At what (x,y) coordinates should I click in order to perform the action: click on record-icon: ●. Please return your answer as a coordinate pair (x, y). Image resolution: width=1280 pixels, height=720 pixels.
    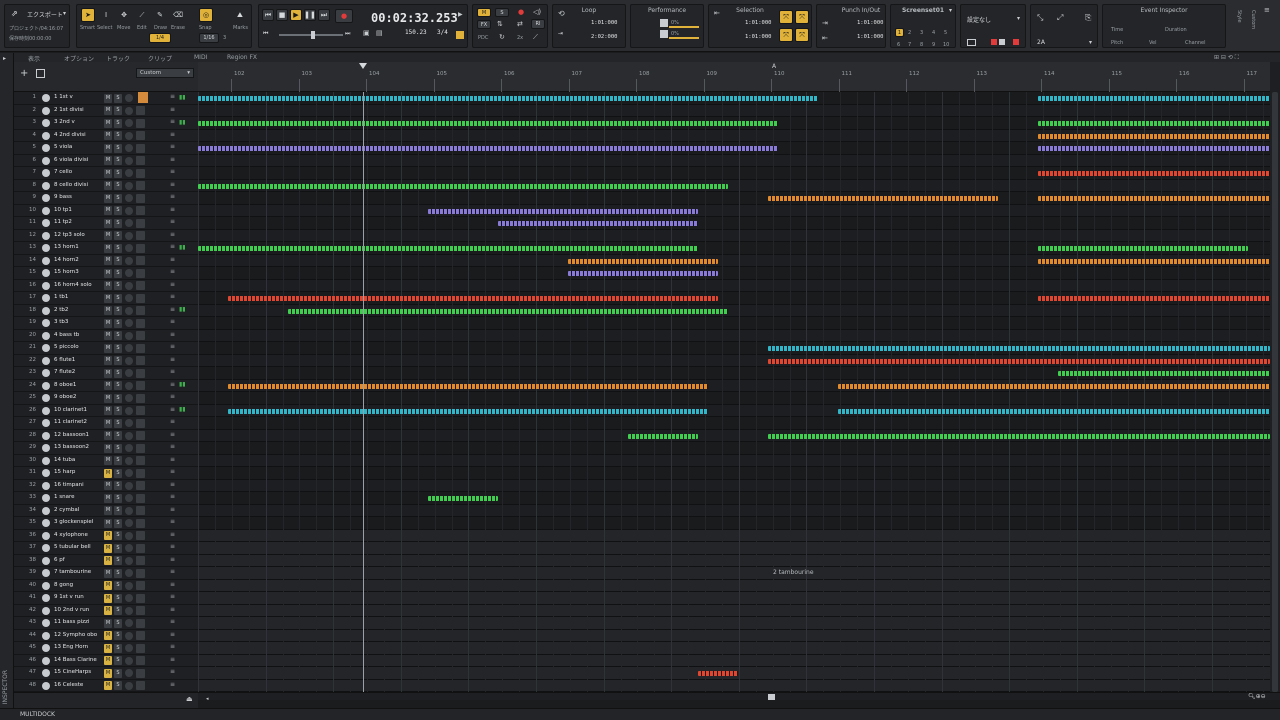
    Looking at the image, I should click on (344, 16).